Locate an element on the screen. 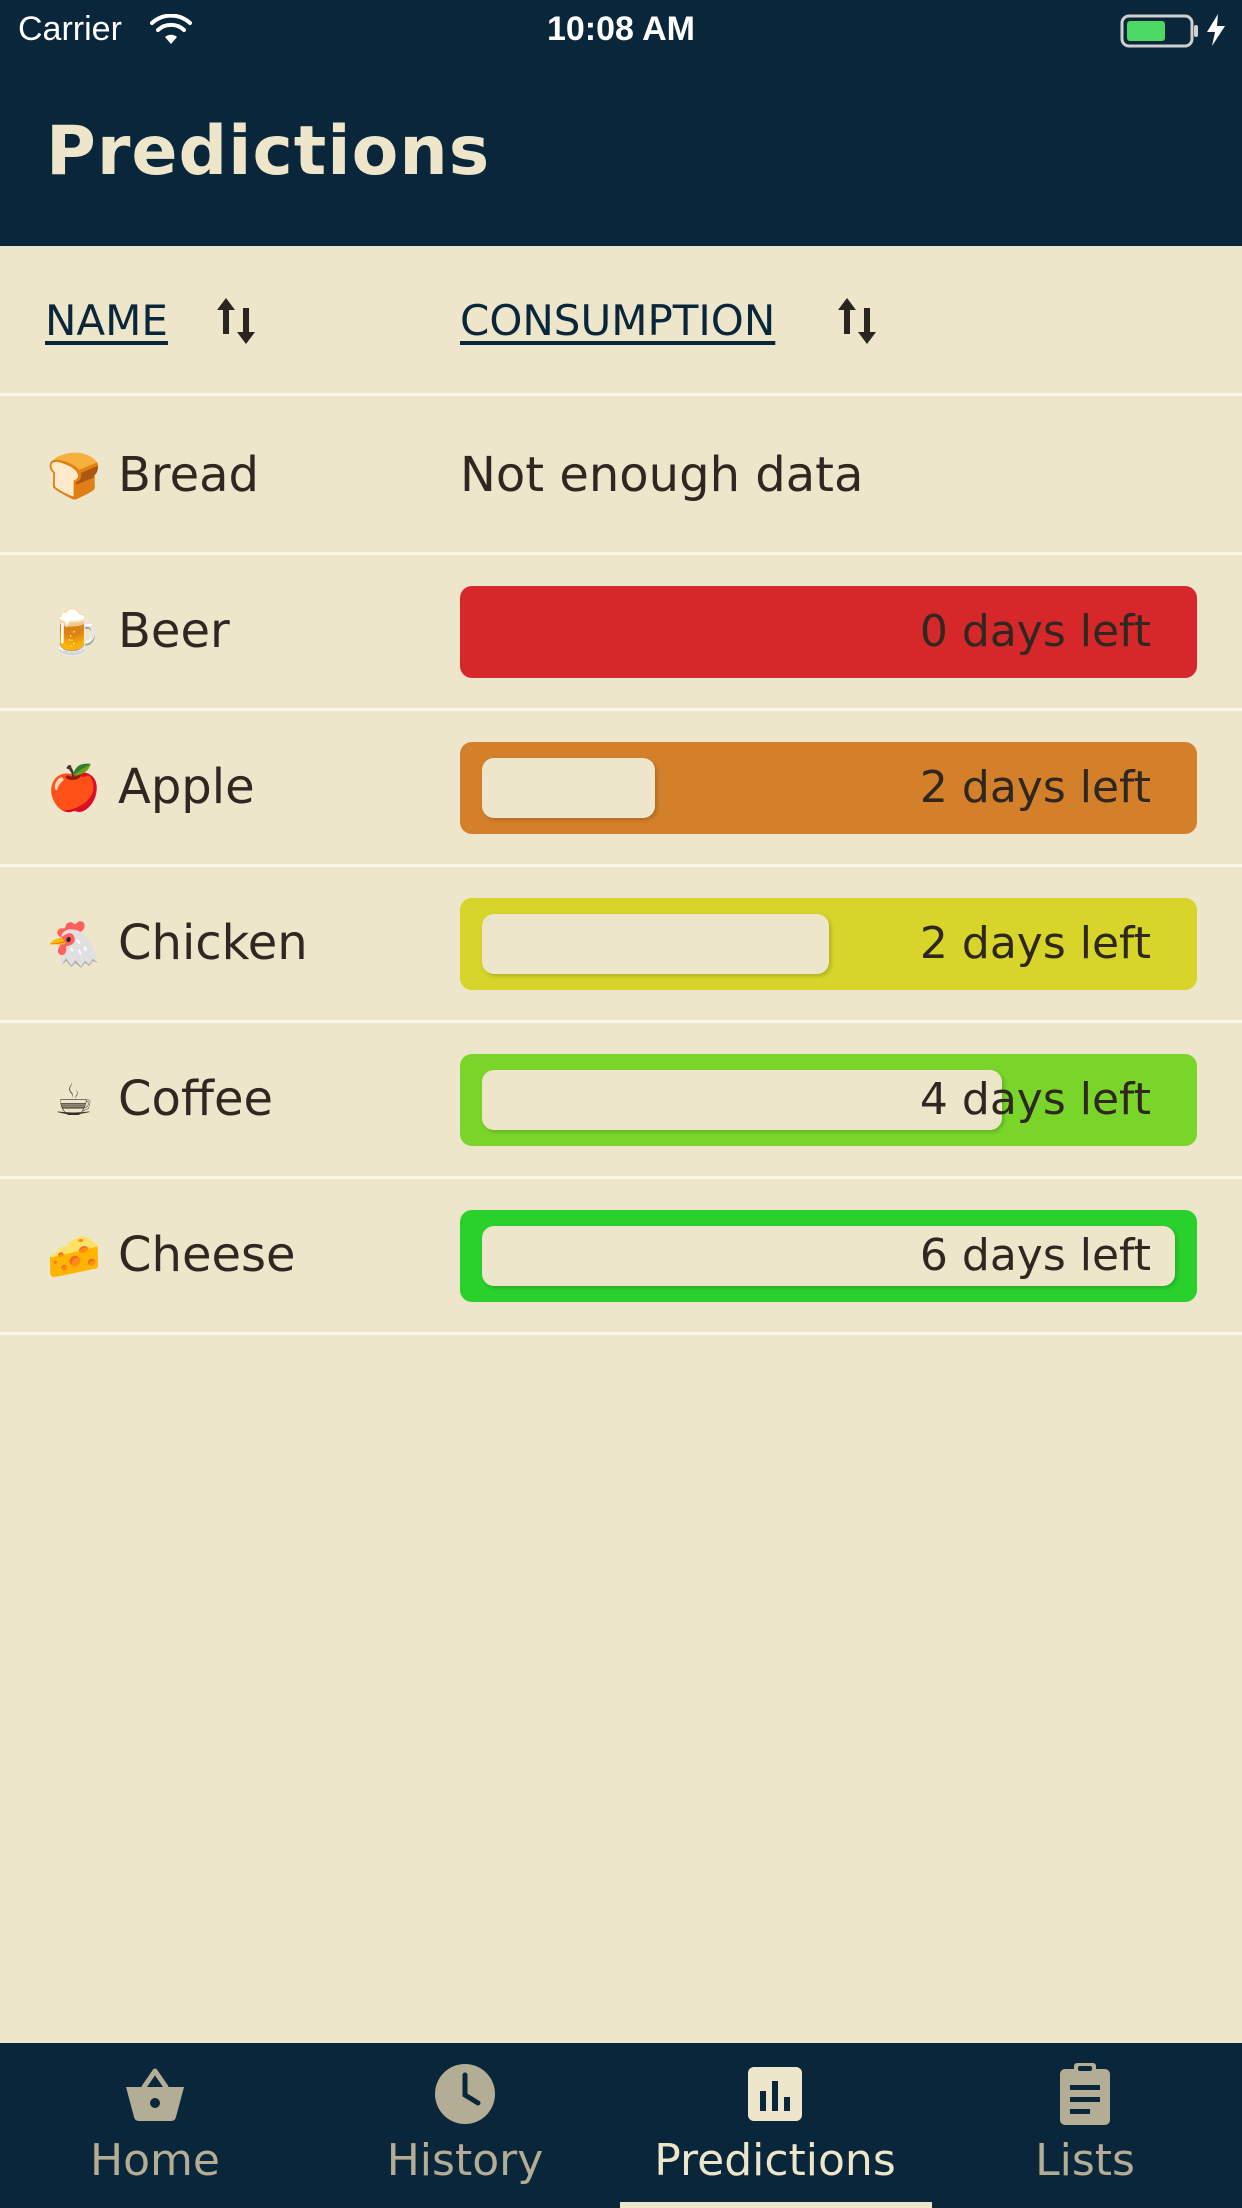 This screenshot has width=1242, height=2208. prediction-row-cheese: 🧀 Cheese 6 days left is located at coordinates (621, 1257).